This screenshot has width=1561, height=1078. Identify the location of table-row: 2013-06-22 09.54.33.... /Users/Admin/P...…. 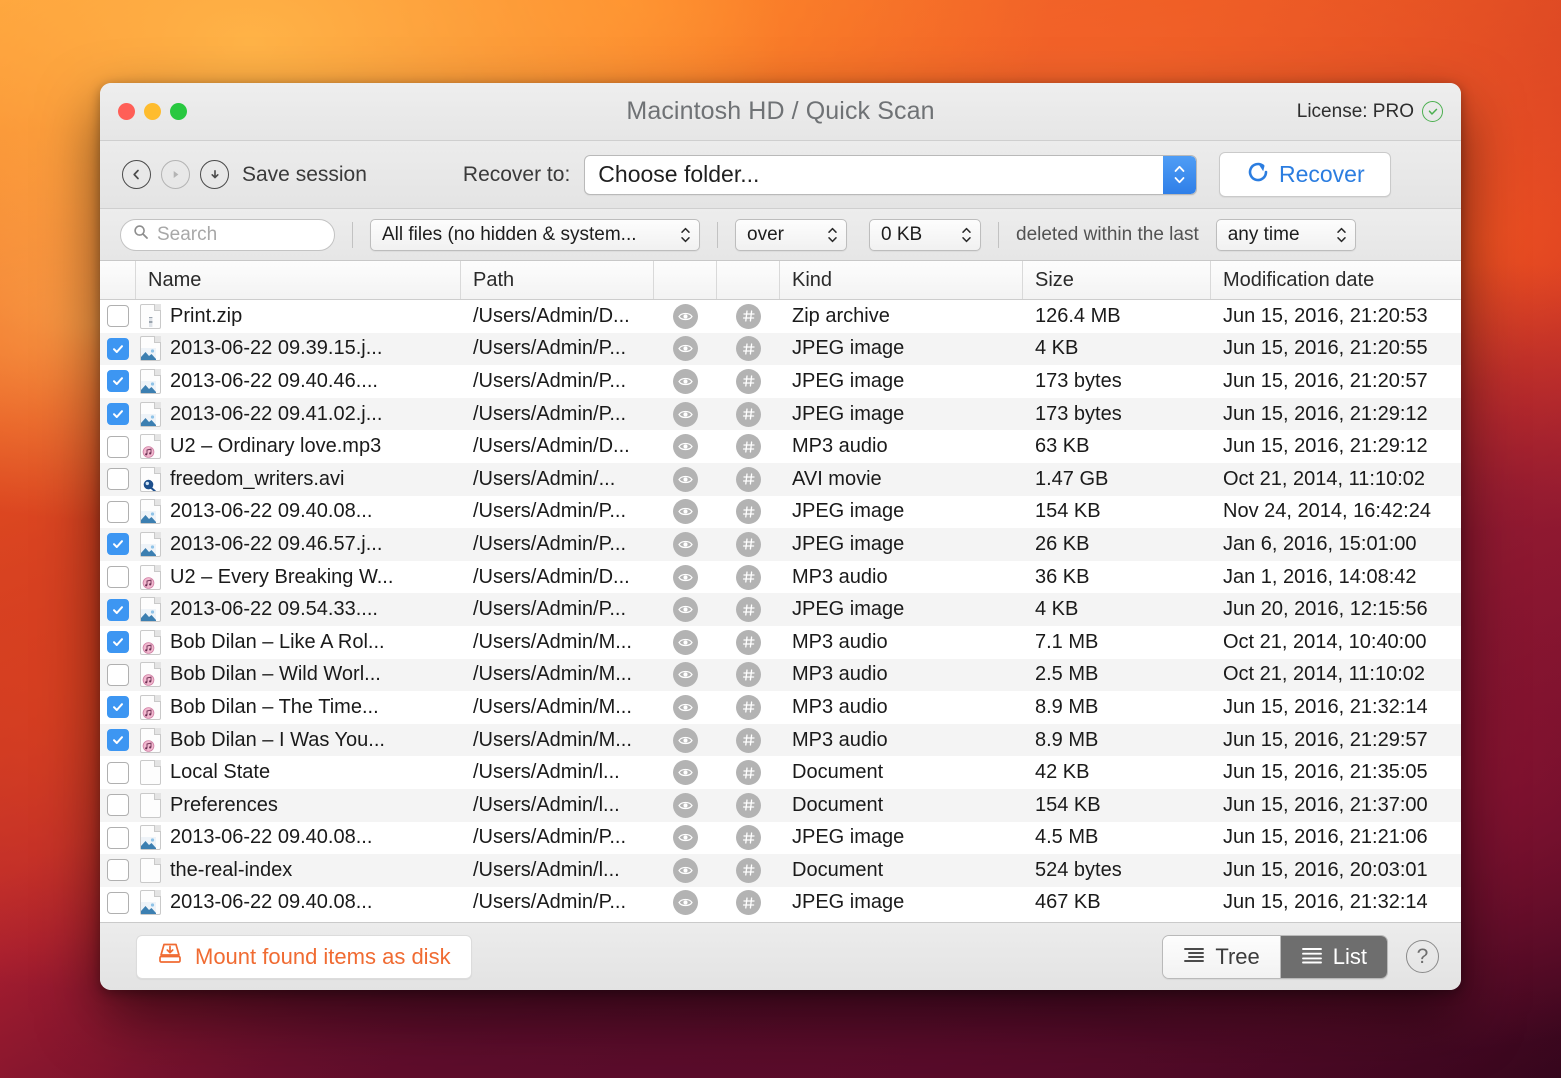
(780, 609).